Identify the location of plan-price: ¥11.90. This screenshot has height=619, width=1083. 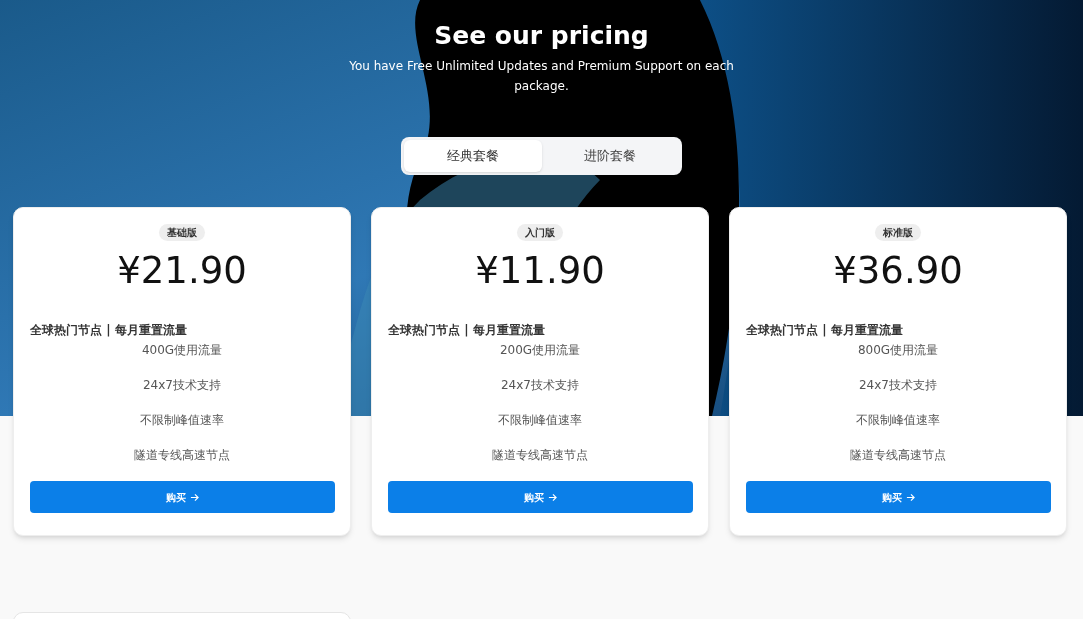
(540, 271).